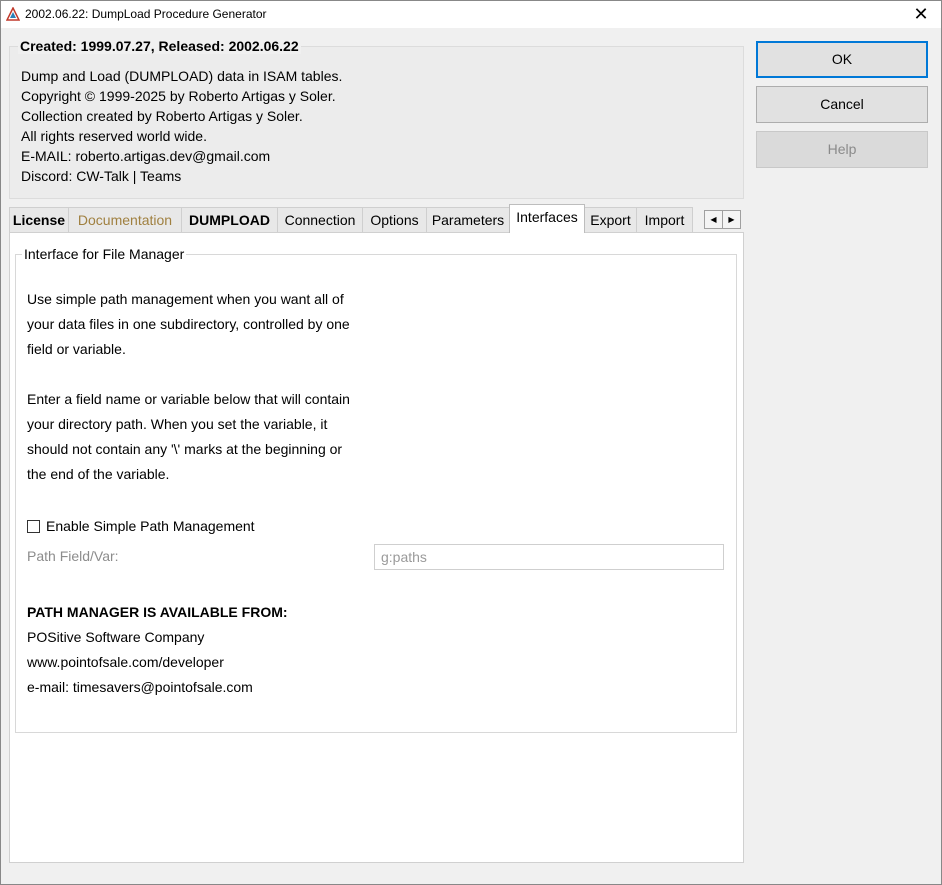  Describe the element at coordinates (468, 219) in the screenshot. I see `tab-parameters: Parameters` at that location.